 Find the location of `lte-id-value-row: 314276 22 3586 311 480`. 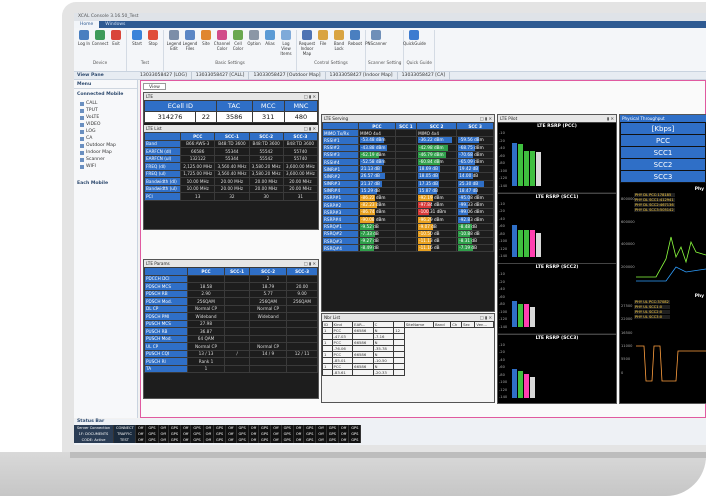

lte-id-value-row: 314276 22 3586 311 480 is located at coordinates (231, 117).